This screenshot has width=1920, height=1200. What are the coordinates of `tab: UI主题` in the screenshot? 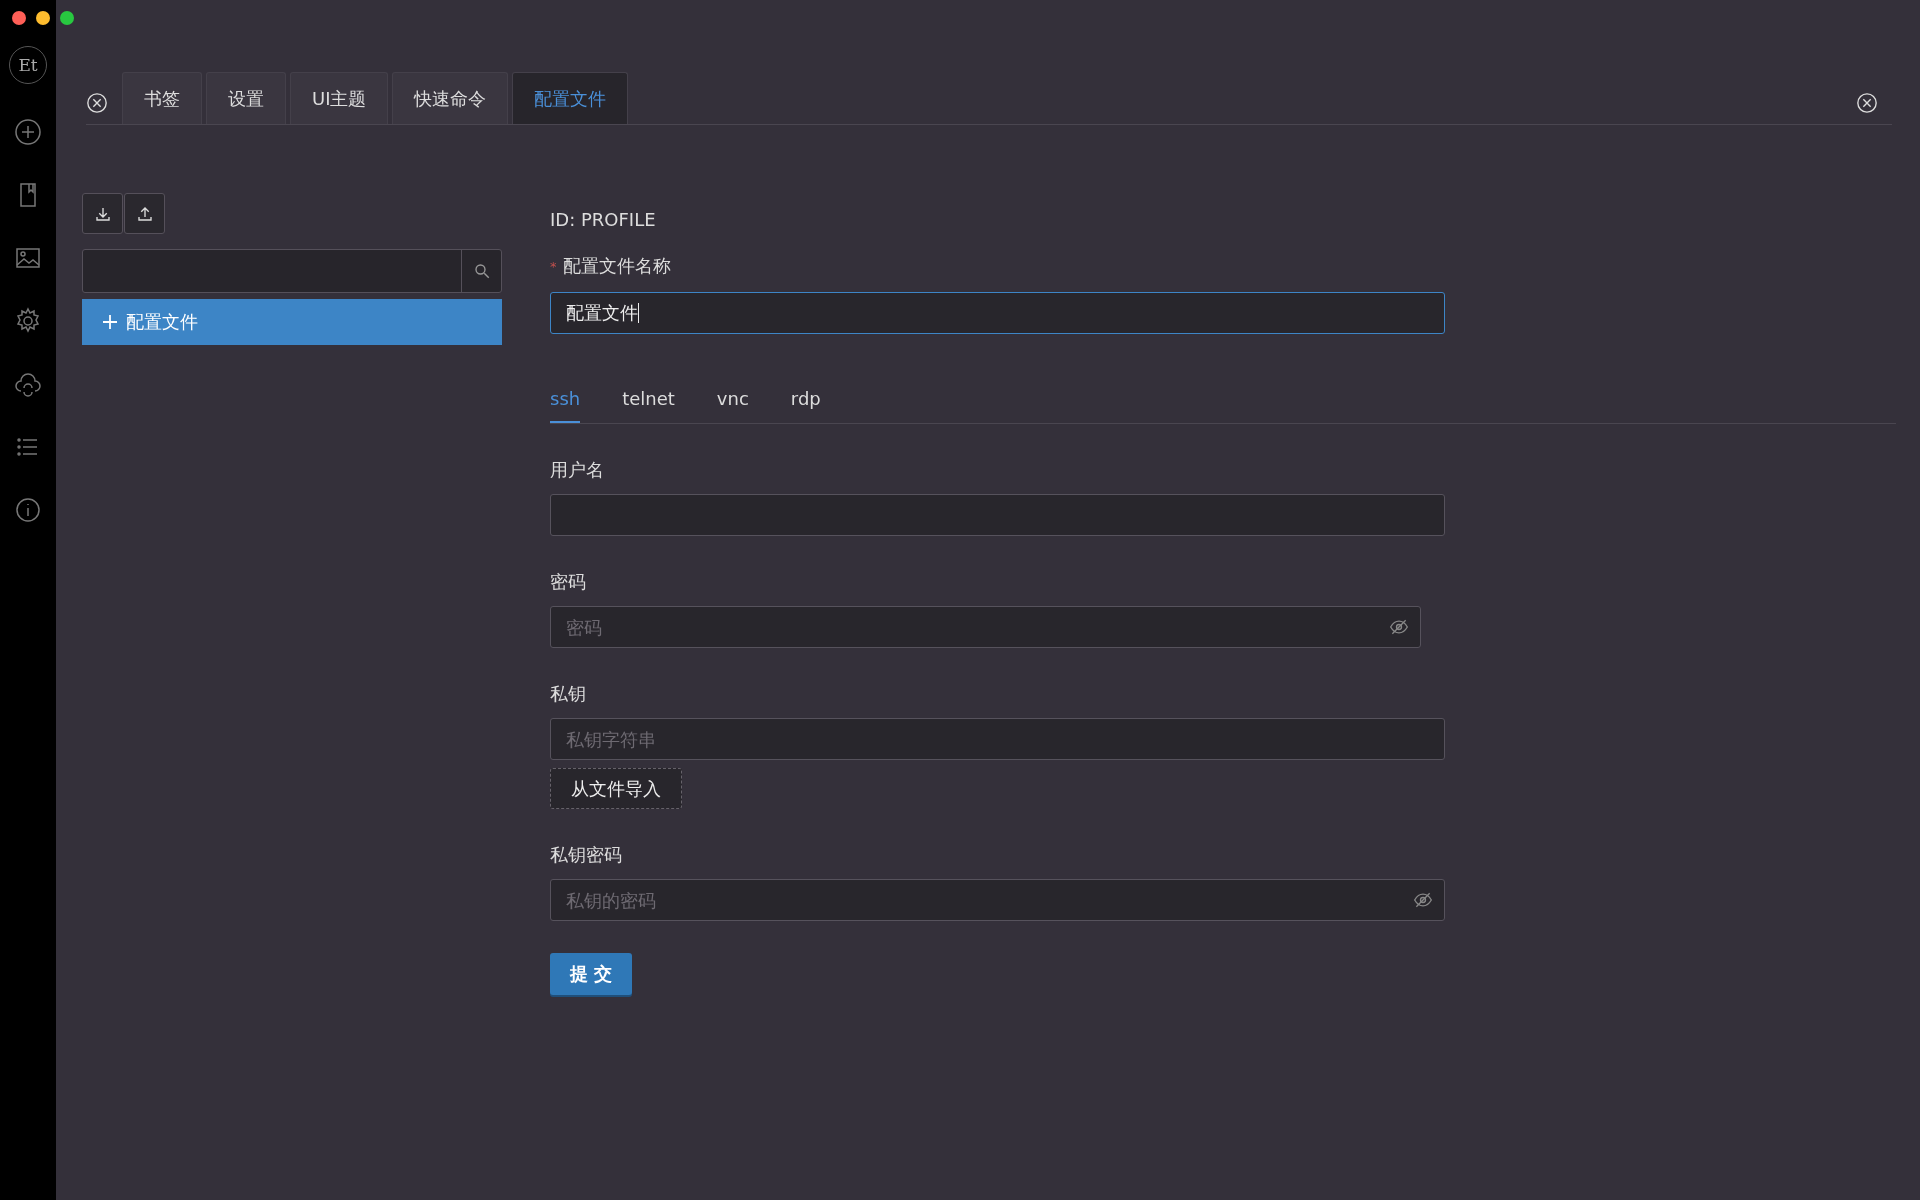 It's located at (339, 98).